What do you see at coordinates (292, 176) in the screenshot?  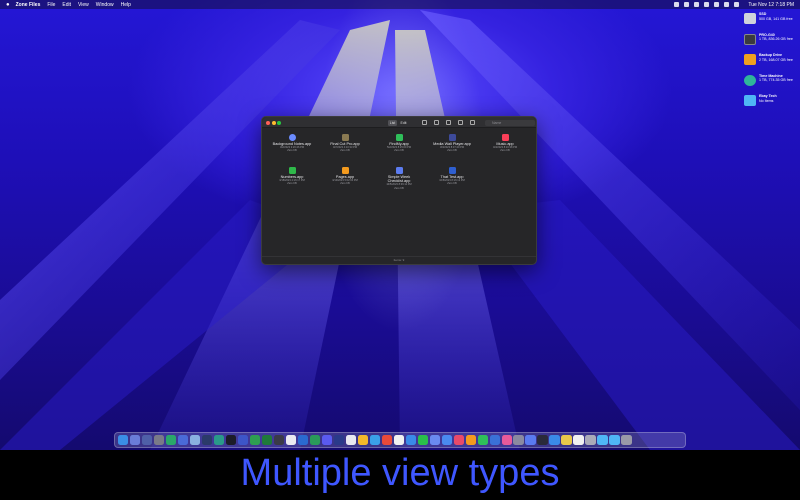 I see `file-item: Numbers.app 3/18/2023 4:16:17 PM Zero KB` at bounding box center [292, 176].